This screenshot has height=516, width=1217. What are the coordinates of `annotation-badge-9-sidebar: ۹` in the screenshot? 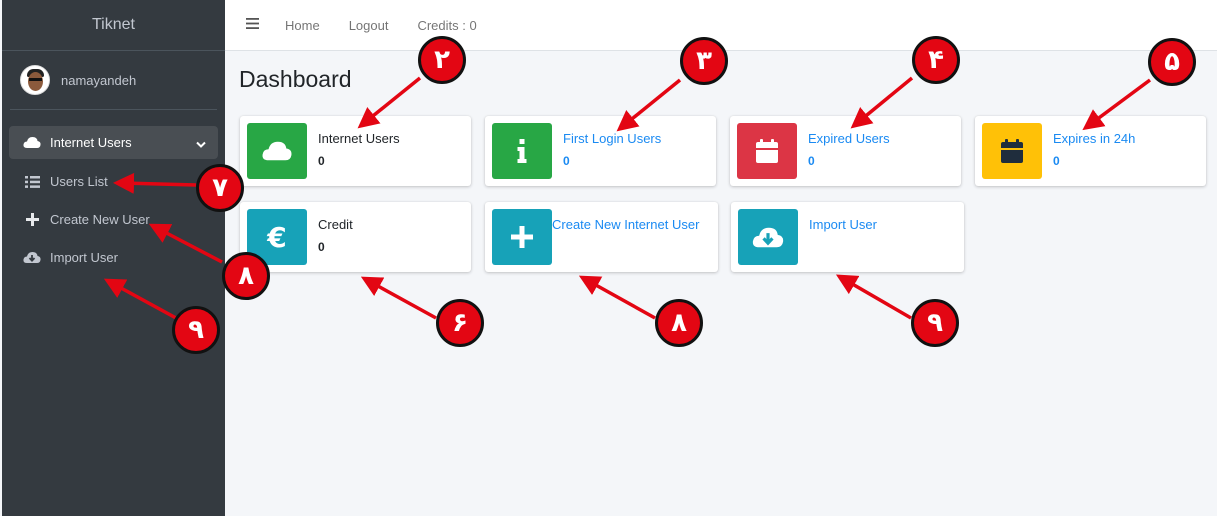 It's located at (196, 330).